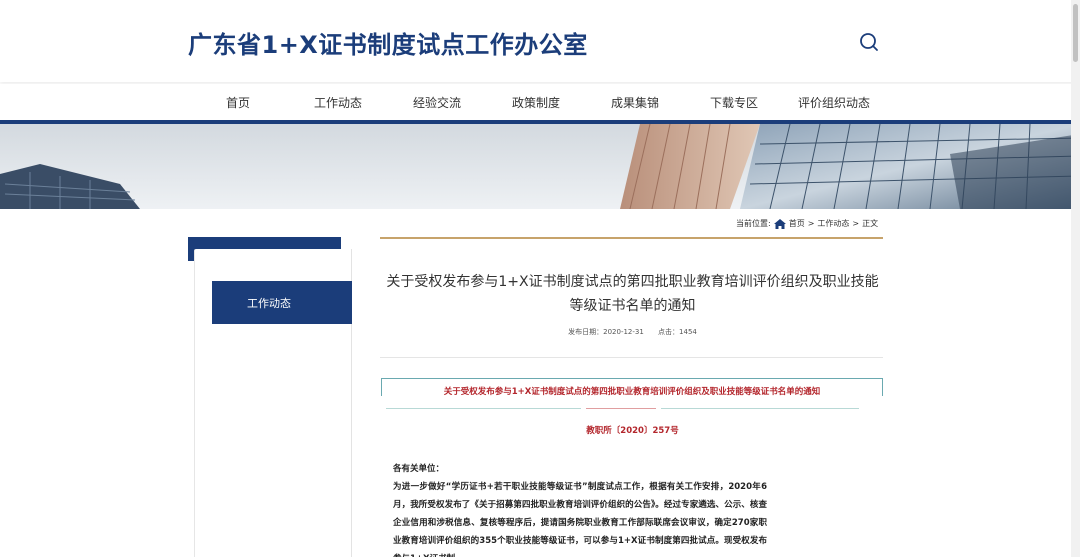  Describe the element at coordinates (388, 42) in the screenshot. I see `site-title: 广东省1+X证书制度试点工作办公室` at that location.